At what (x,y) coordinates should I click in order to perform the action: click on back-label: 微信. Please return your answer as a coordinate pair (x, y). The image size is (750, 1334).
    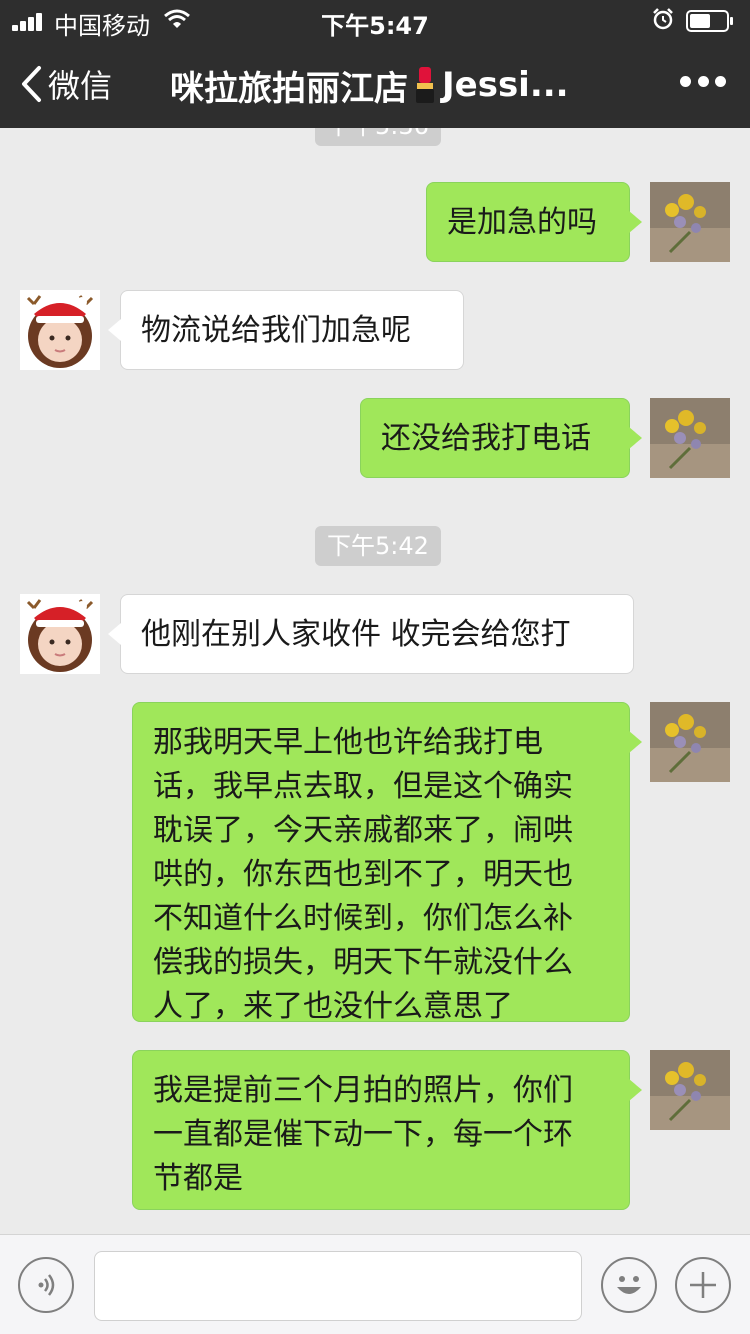
    Looking at the image, I should click on (80, 86).